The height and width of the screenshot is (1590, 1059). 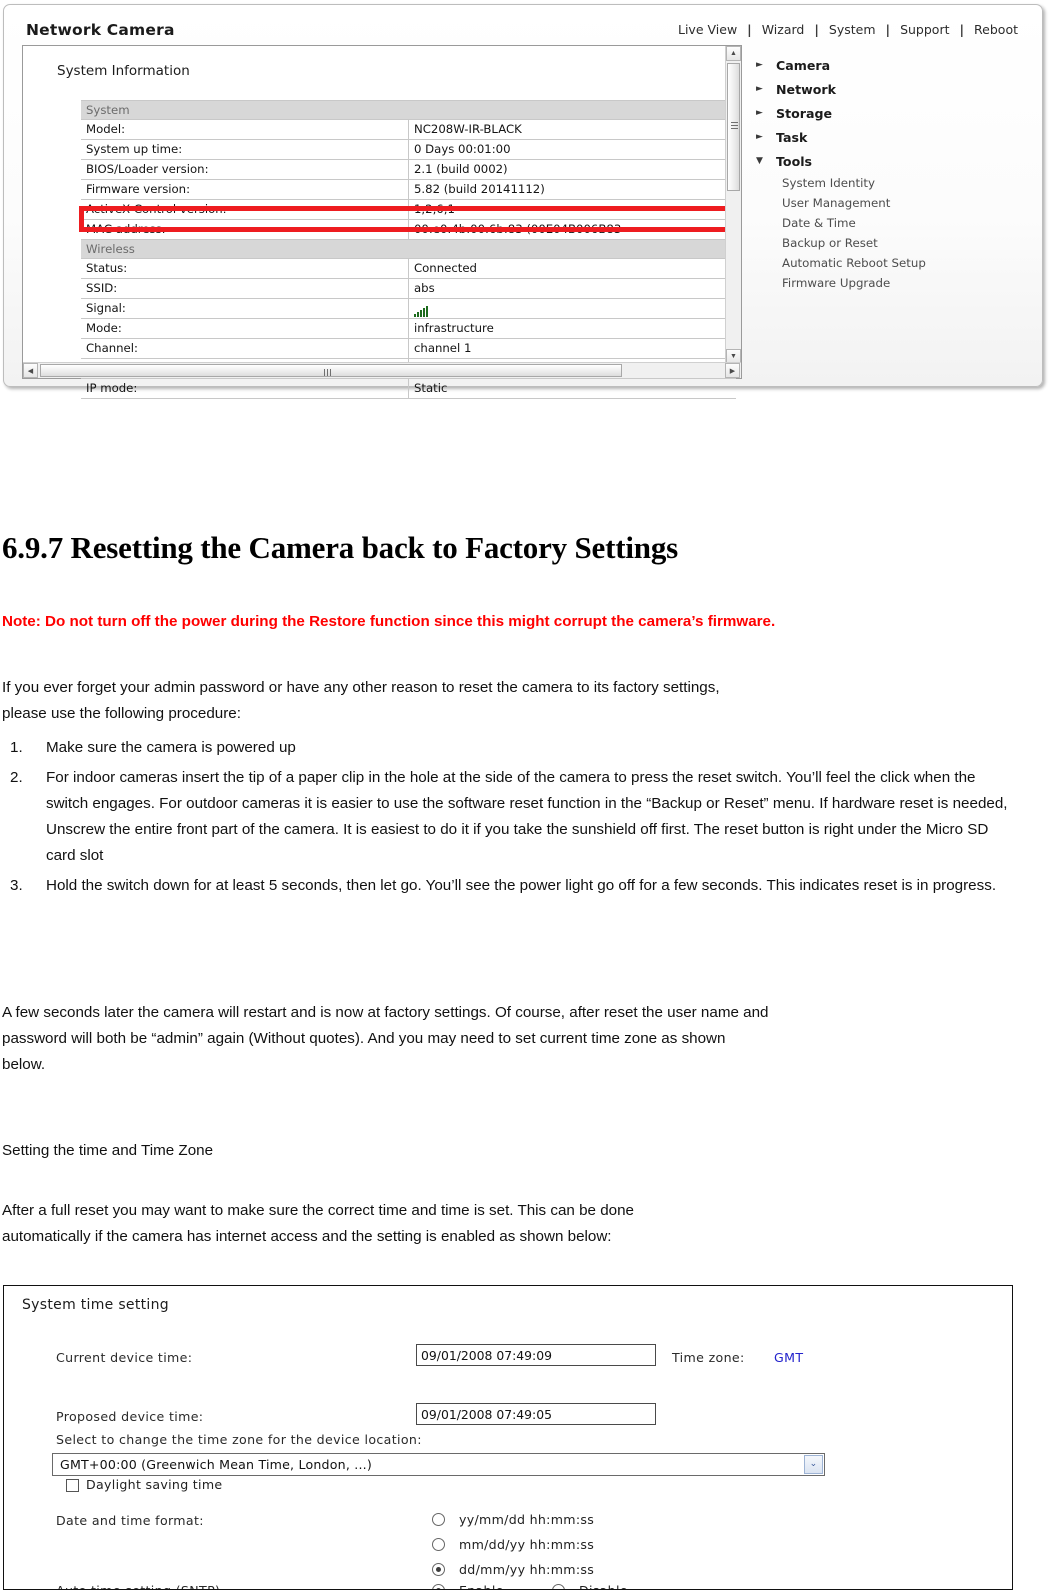 I want to click on sntp-radio-disable, so click(x=558, y=1586).